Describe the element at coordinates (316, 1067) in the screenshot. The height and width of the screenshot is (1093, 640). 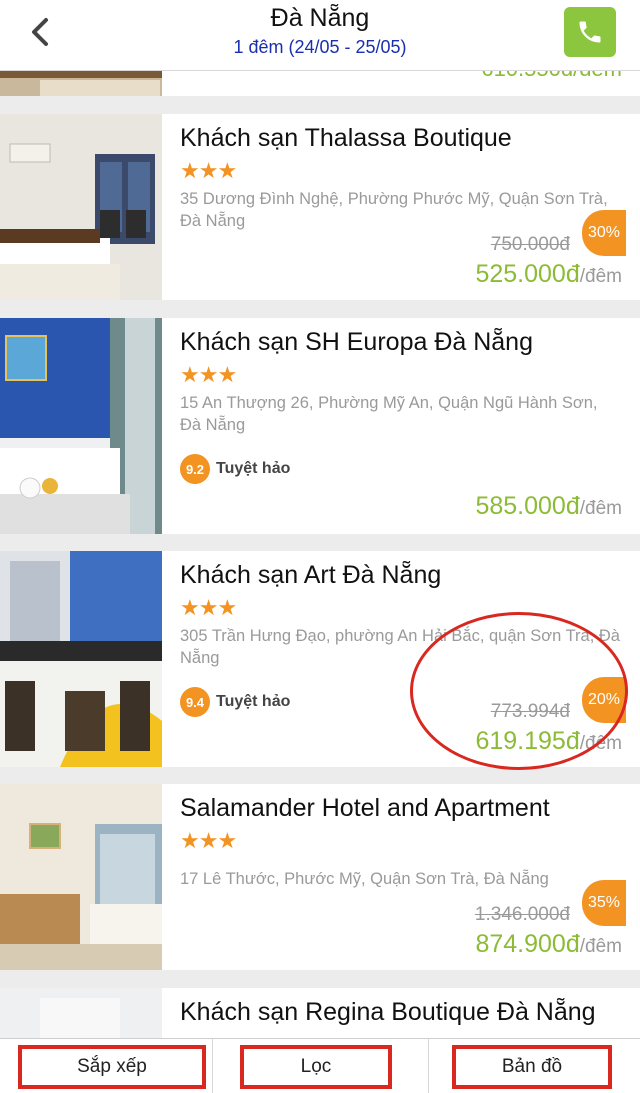
I see `filter-button: Lọc` at that location.